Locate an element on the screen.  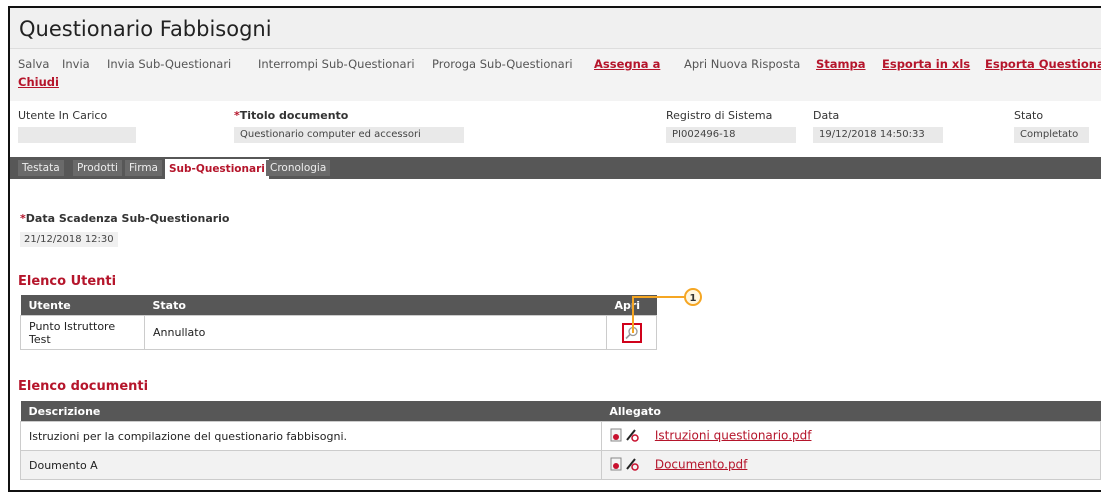
document-description: Doumento A is located at coordinates (311, 465).